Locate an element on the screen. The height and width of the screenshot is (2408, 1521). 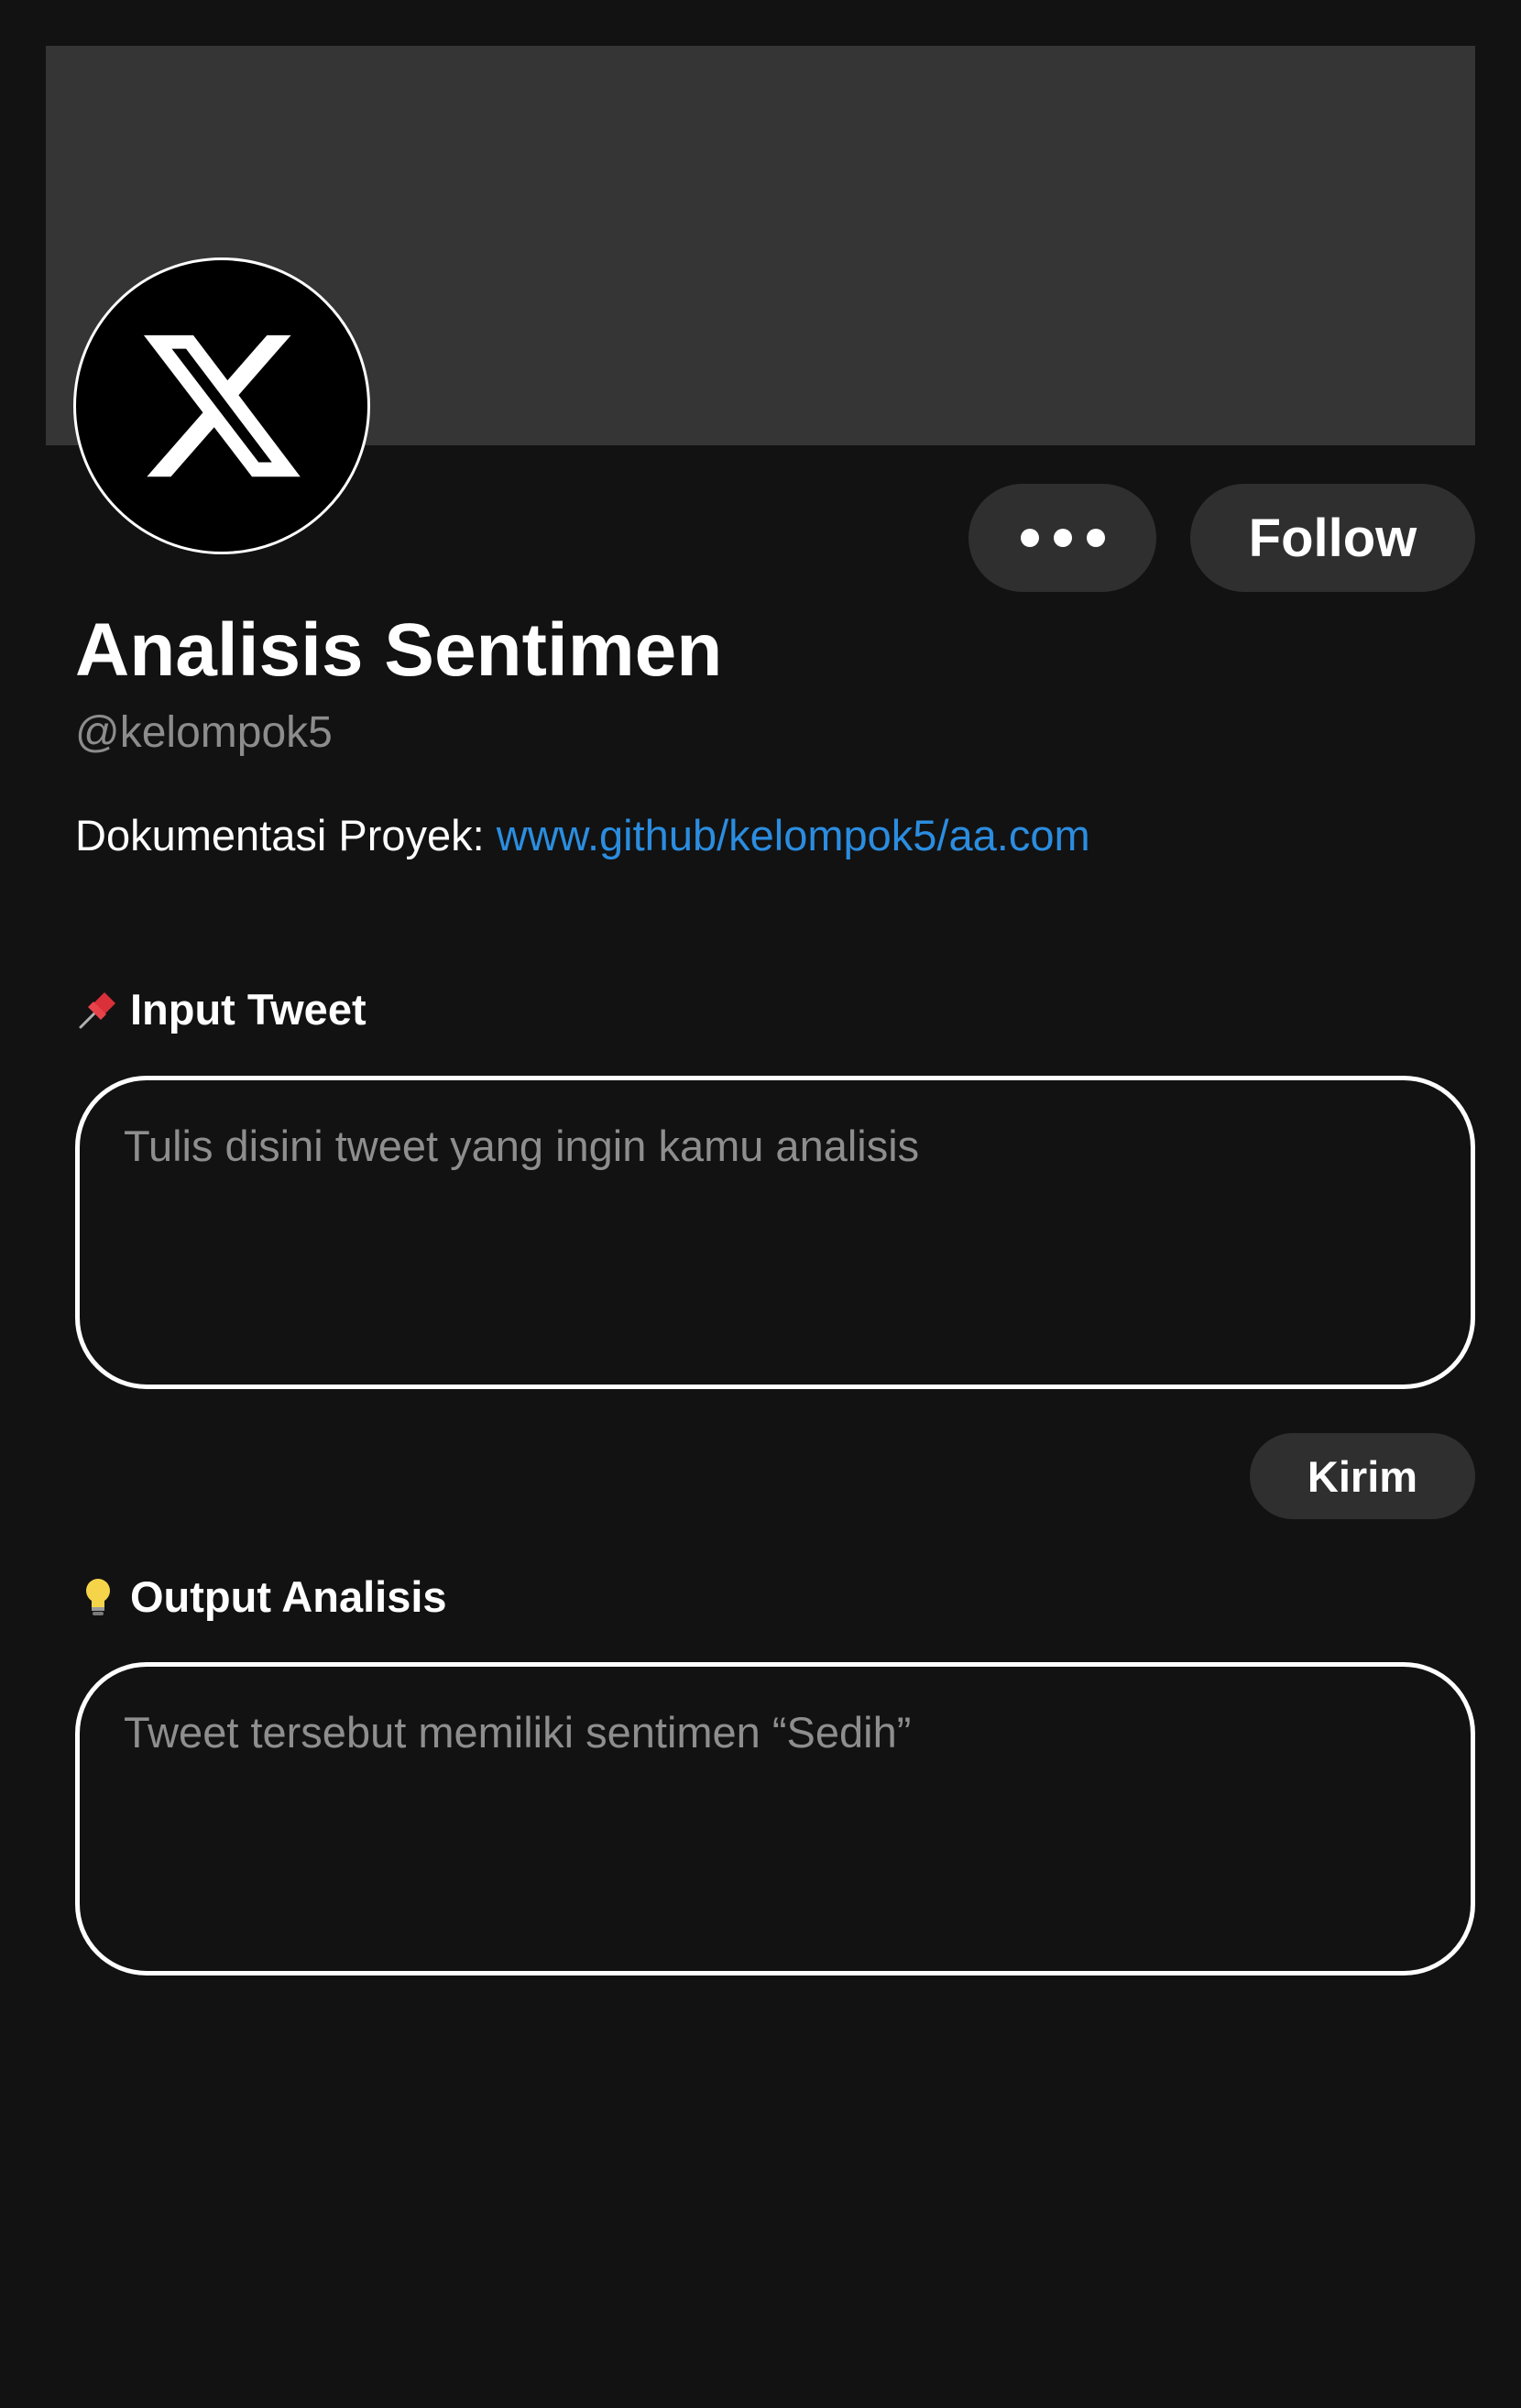
analysis-output-box: Tweet tersebut memiliki sentimen “Sedih” is located at coordinates (775, 1819).